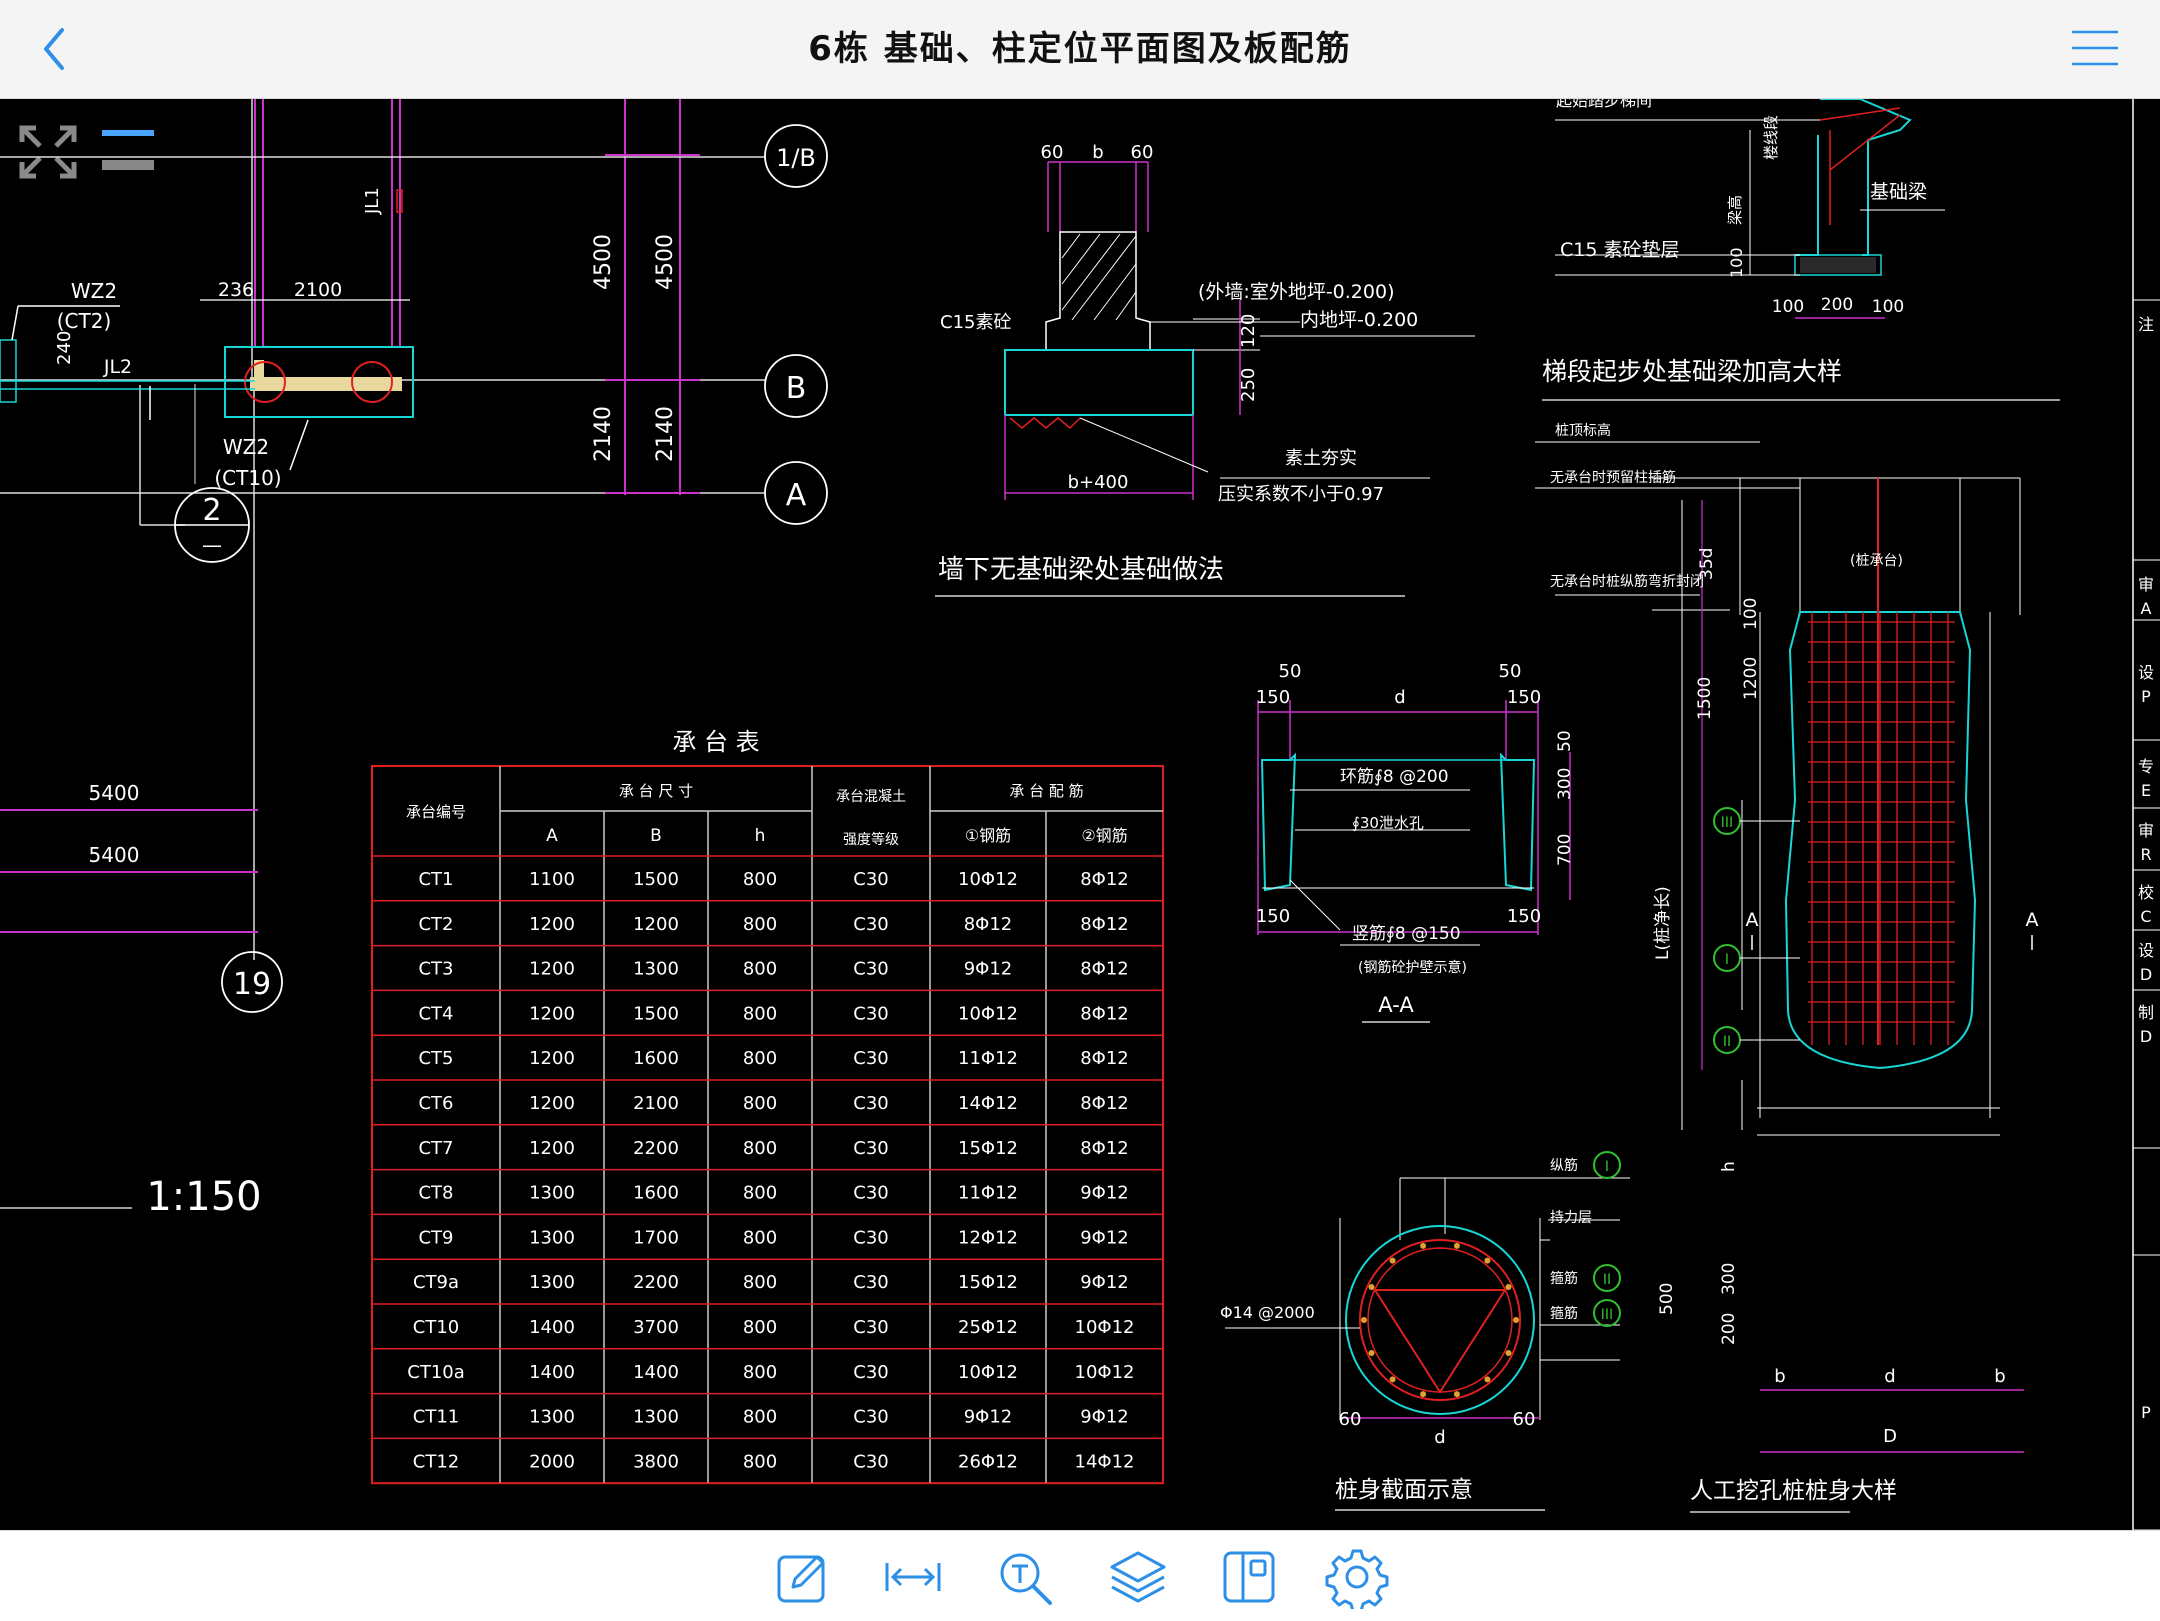  Describe the element at coordinates (2146, 766) in the screenshot. I see `svg-text: 专` at that location.